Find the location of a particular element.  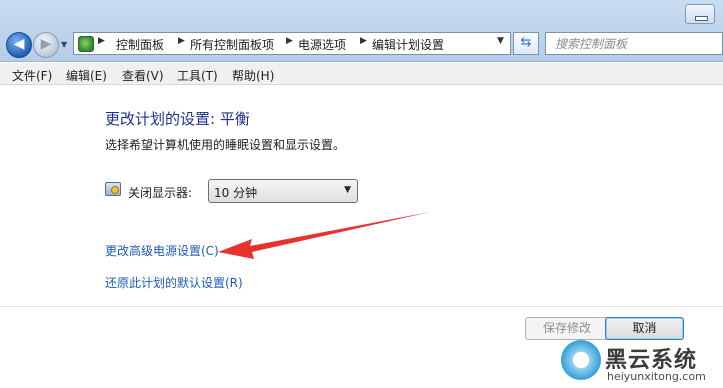

recent-pages-dropdown-icon: ▼ is located at coordinates (64, 44).